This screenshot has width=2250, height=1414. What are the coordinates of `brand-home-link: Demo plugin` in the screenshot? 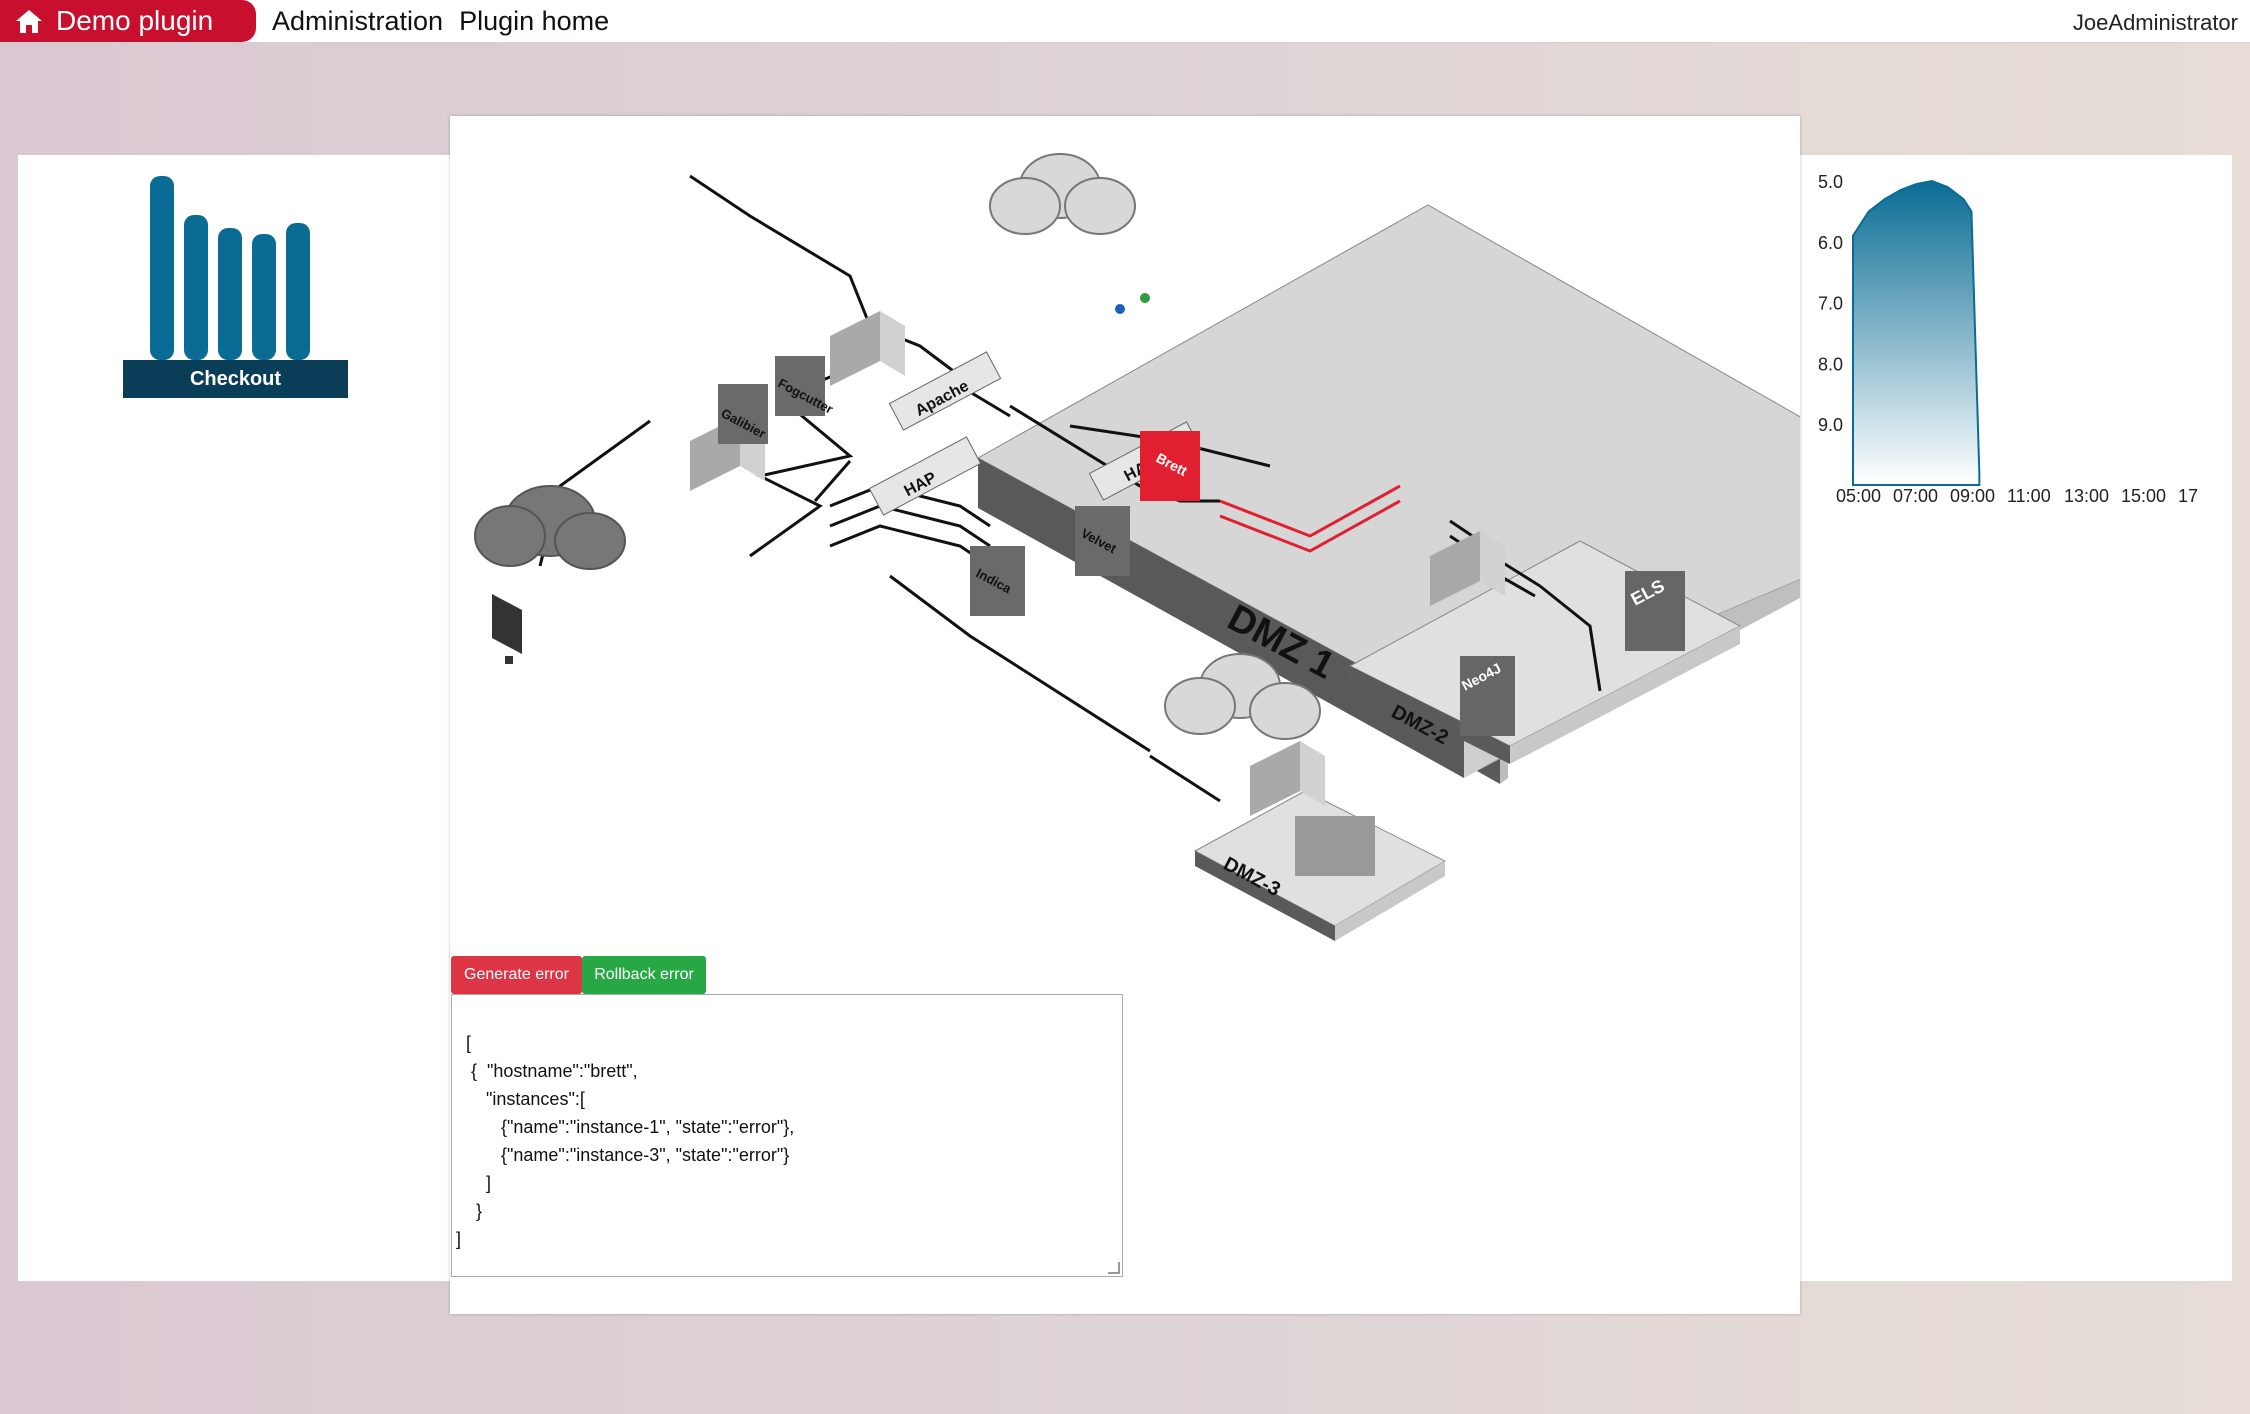 It's located at (128, 21).